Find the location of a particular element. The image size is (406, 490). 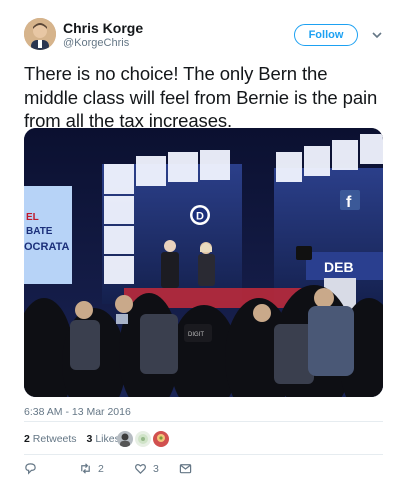

reply-icon is located at coordinates (30, 469).